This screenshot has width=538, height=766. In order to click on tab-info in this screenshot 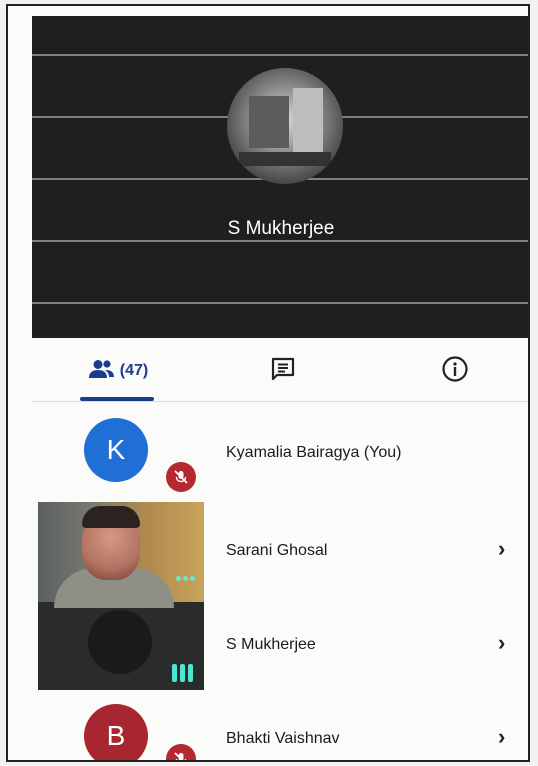, I will do `click(455, 371)`.